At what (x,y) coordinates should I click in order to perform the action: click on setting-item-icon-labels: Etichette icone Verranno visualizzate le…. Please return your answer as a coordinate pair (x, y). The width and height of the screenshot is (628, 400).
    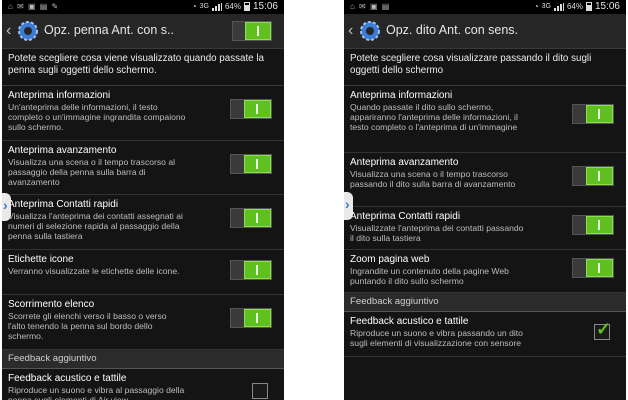
    Looking at the image, I should click on (143, 272).